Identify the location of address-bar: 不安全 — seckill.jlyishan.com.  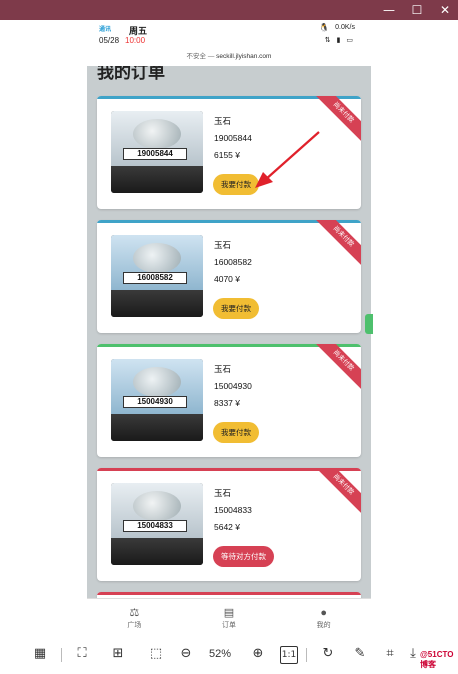
(229, 57).